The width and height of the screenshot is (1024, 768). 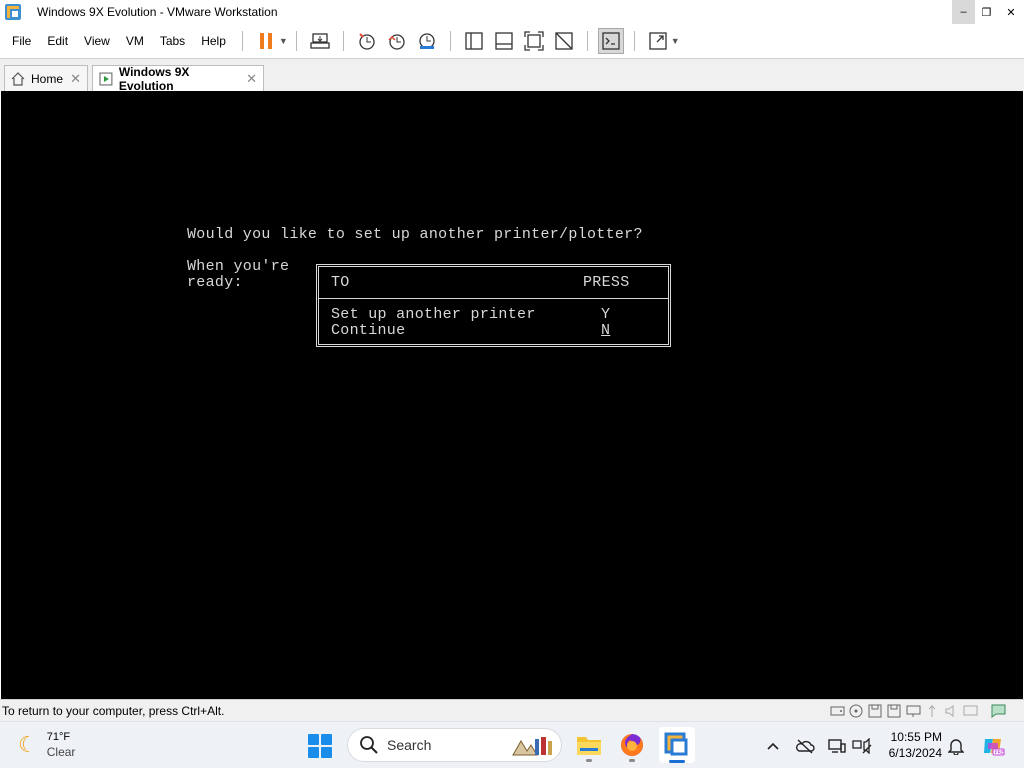 I want to click on system-clock: 10:55 PM 6/13/2024, so click(x=910, y=745).